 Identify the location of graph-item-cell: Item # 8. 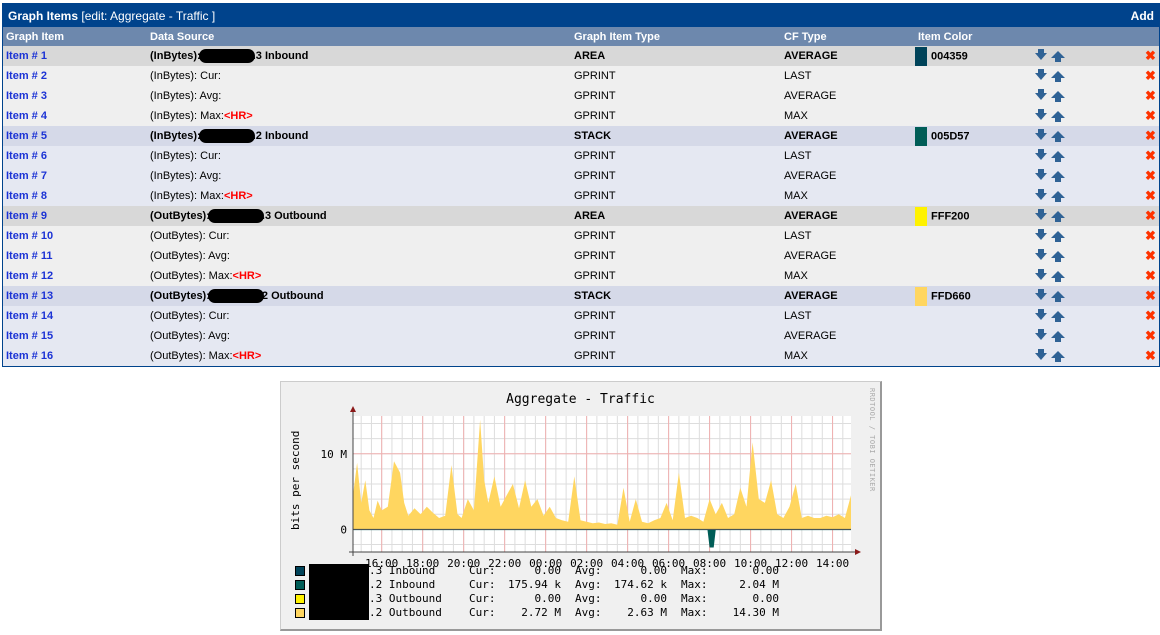
(75, 196).